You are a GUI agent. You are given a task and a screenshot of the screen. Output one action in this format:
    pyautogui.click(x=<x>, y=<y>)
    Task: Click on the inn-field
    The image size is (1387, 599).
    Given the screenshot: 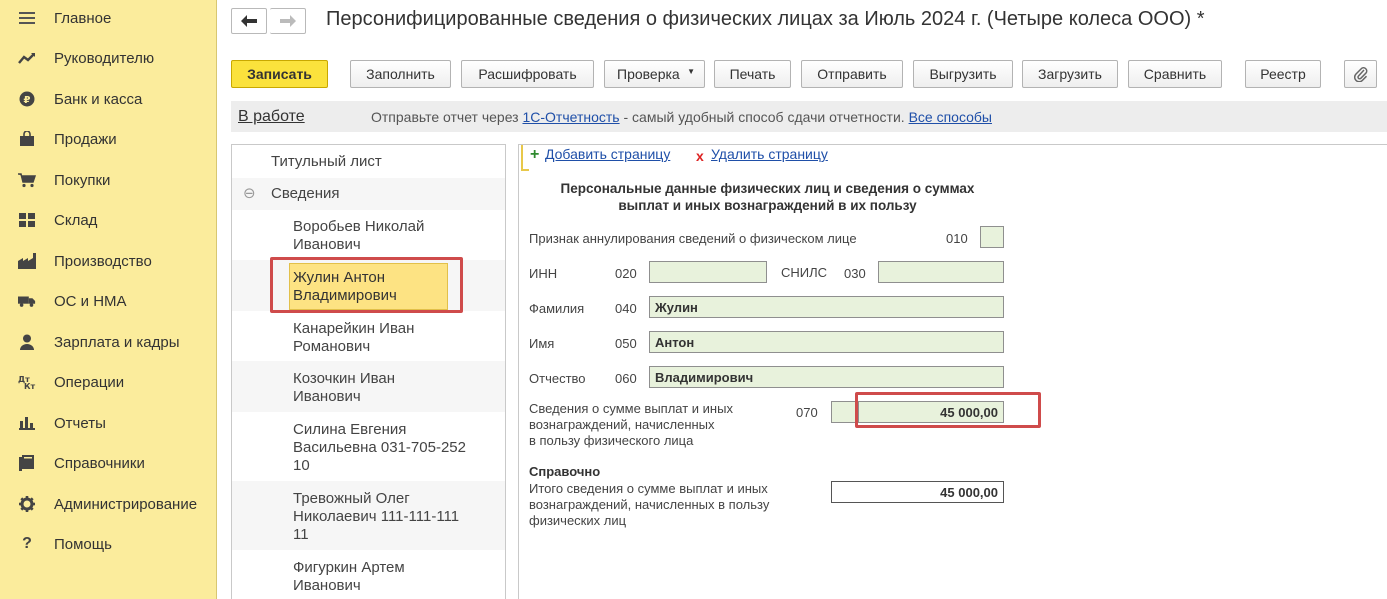 What is the action you would take?
    pyautogui.click(x=708, y=272)
    